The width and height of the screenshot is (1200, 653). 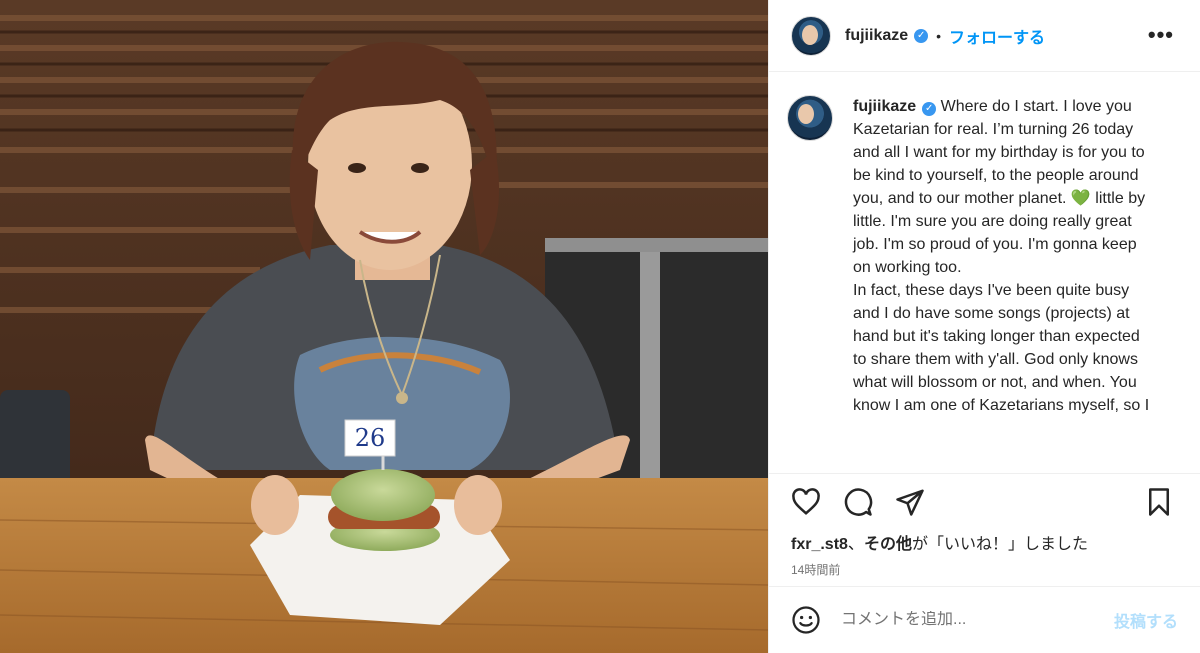 I want to click on likes-suffix: が「いいね！」しました, so click(x=999, y=544).